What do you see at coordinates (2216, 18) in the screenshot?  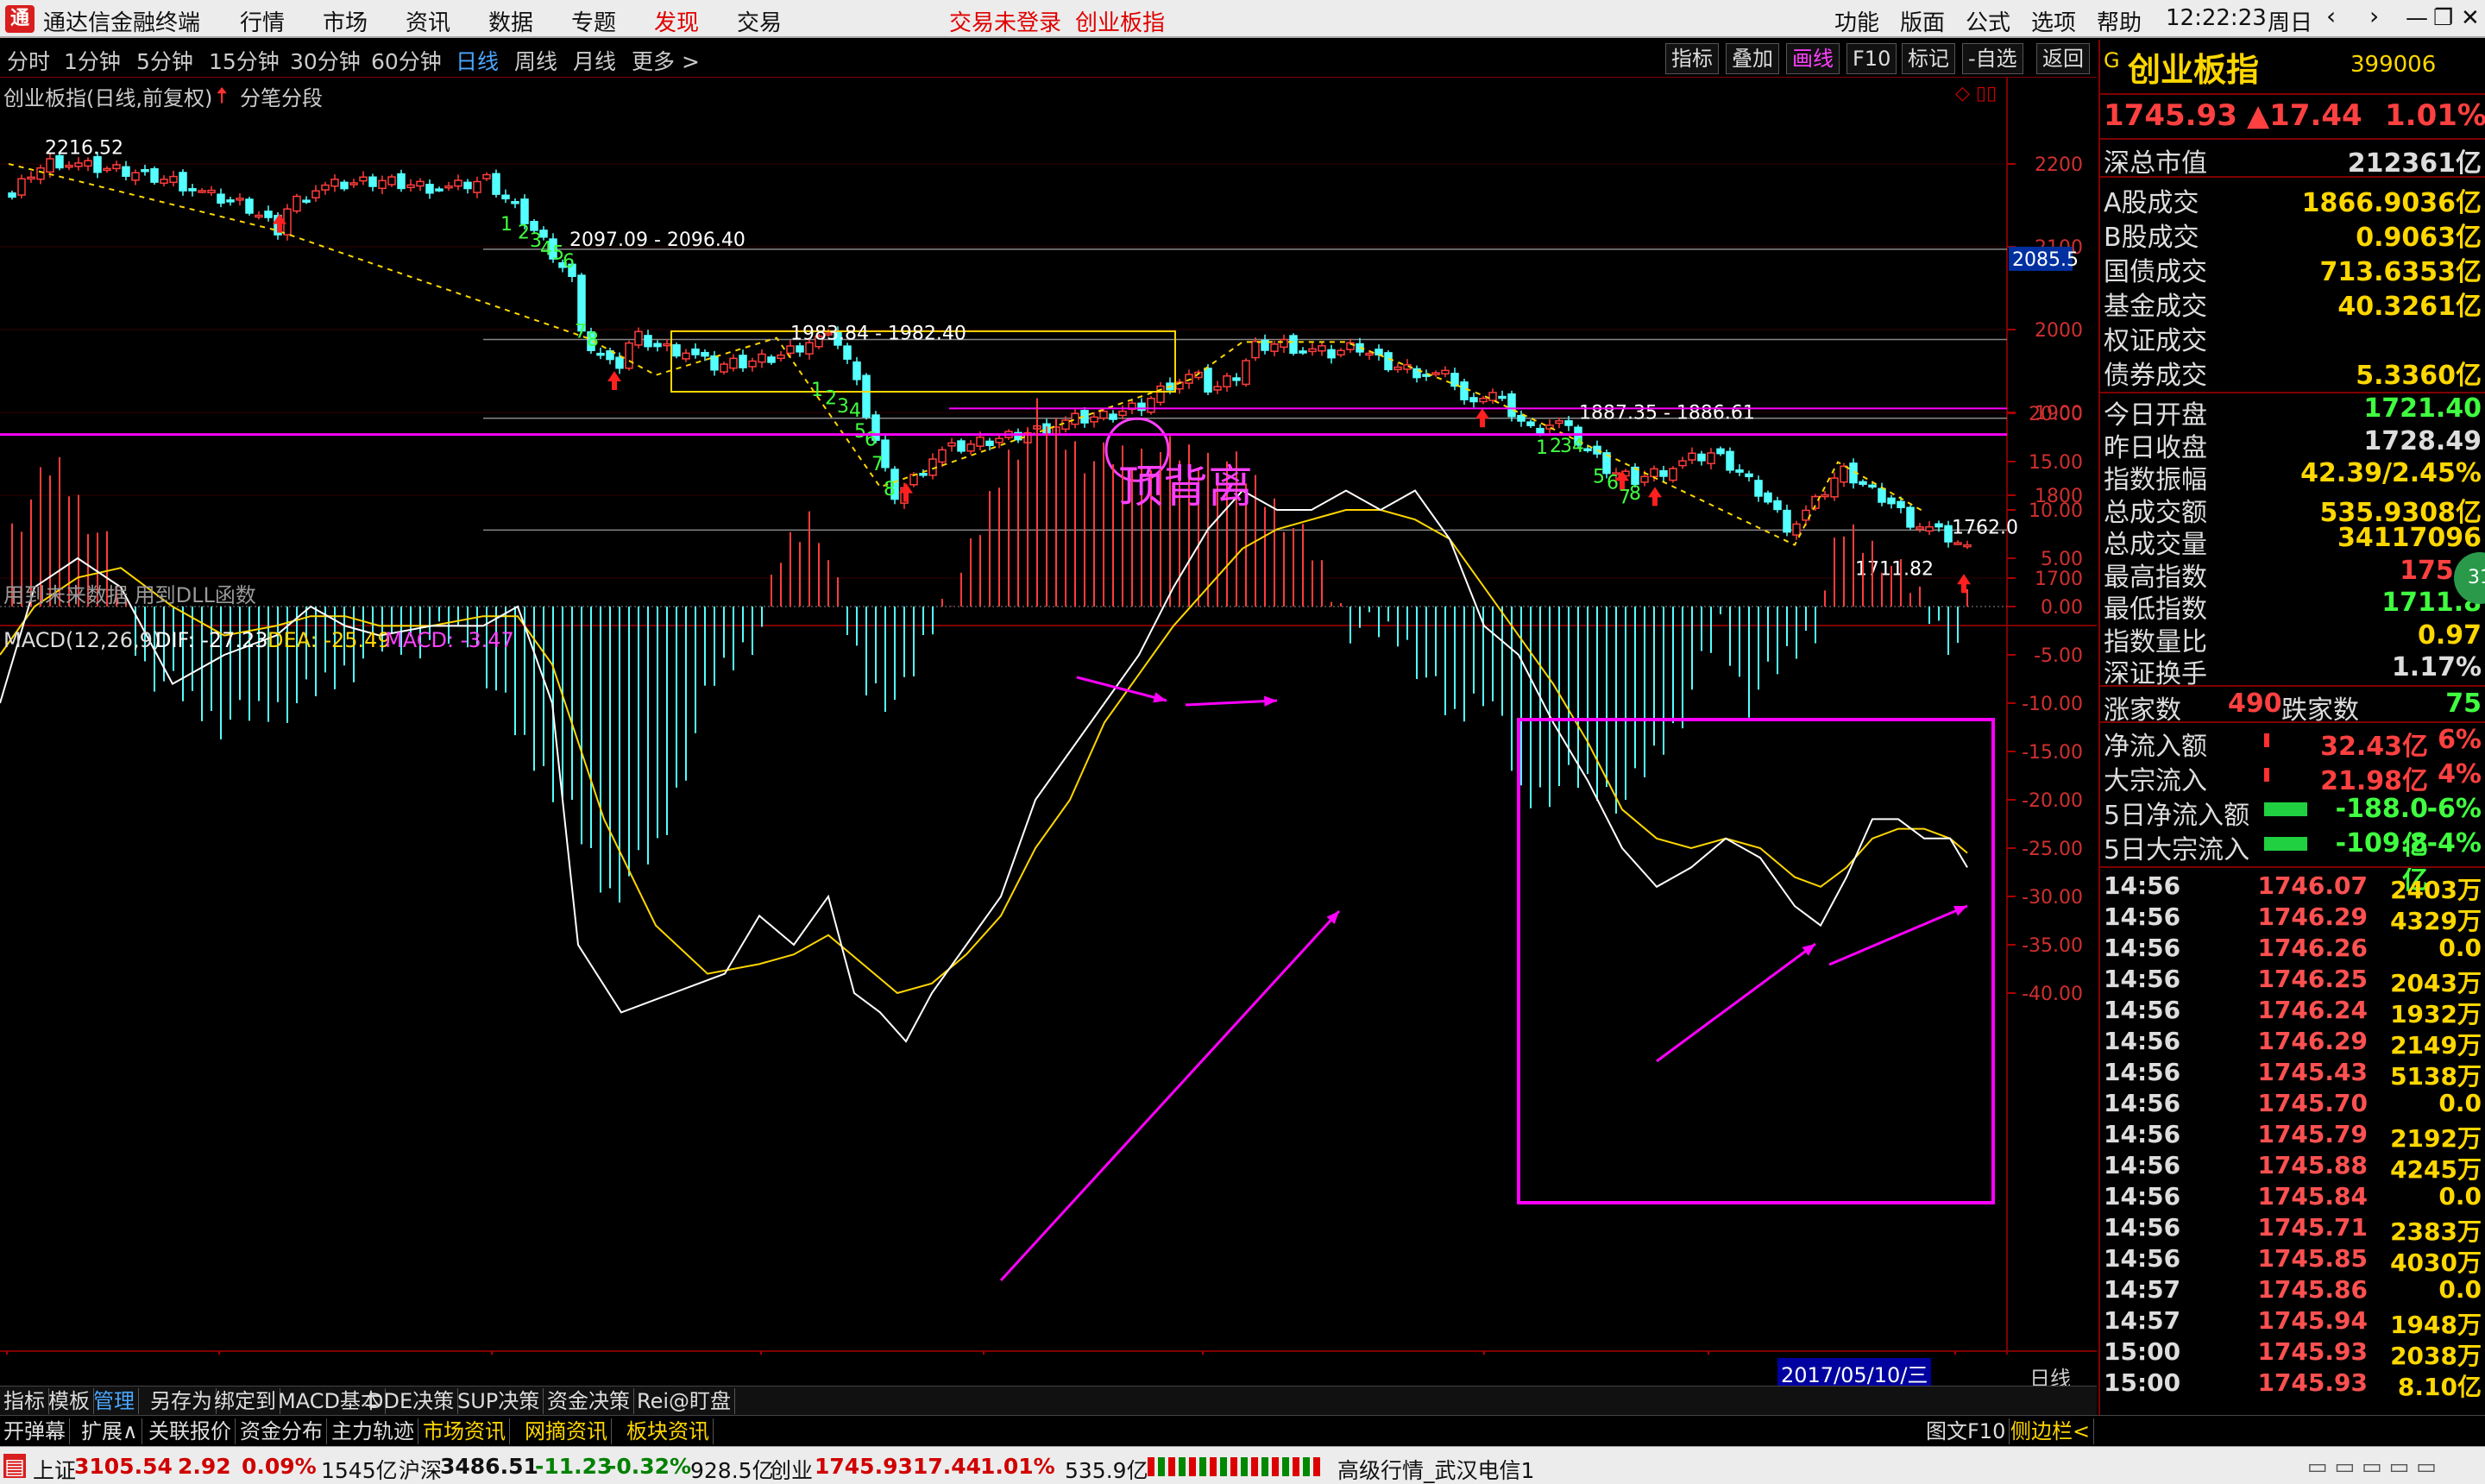 I see `clock-time: 12:22:23` at bounding box center [2216, 18].